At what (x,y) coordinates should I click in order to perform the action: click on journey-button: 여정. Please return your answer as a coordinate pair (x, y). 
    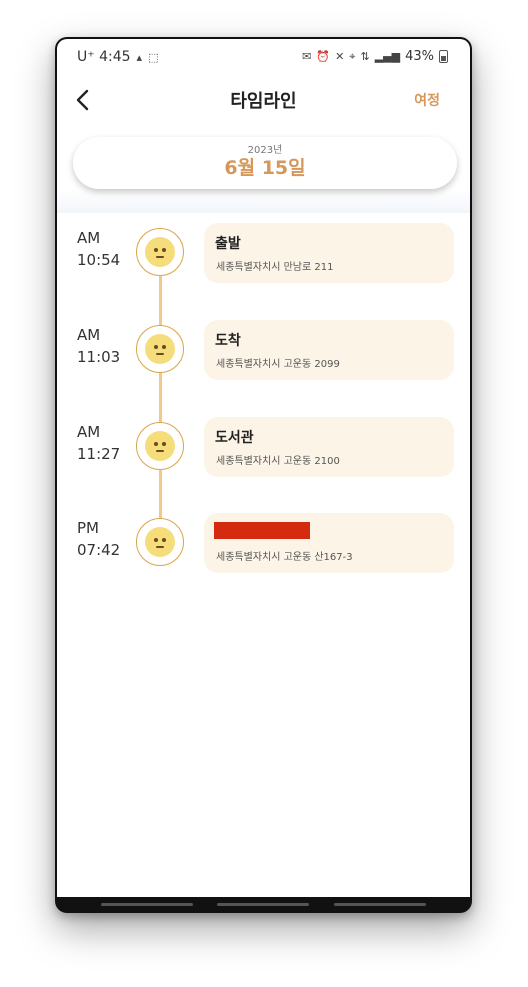
    Looking at the image, I should click on (427, 100).